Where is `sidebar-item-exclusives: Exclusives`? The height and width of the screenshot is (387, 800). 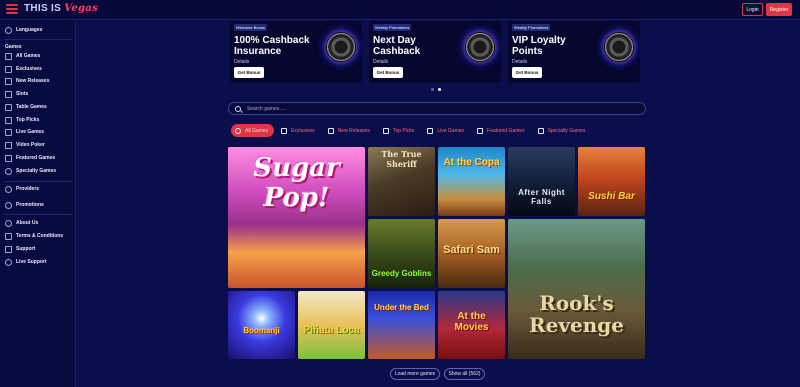
sidebar-item-exclusives: Exclusives is located at coordinates (23, 69).